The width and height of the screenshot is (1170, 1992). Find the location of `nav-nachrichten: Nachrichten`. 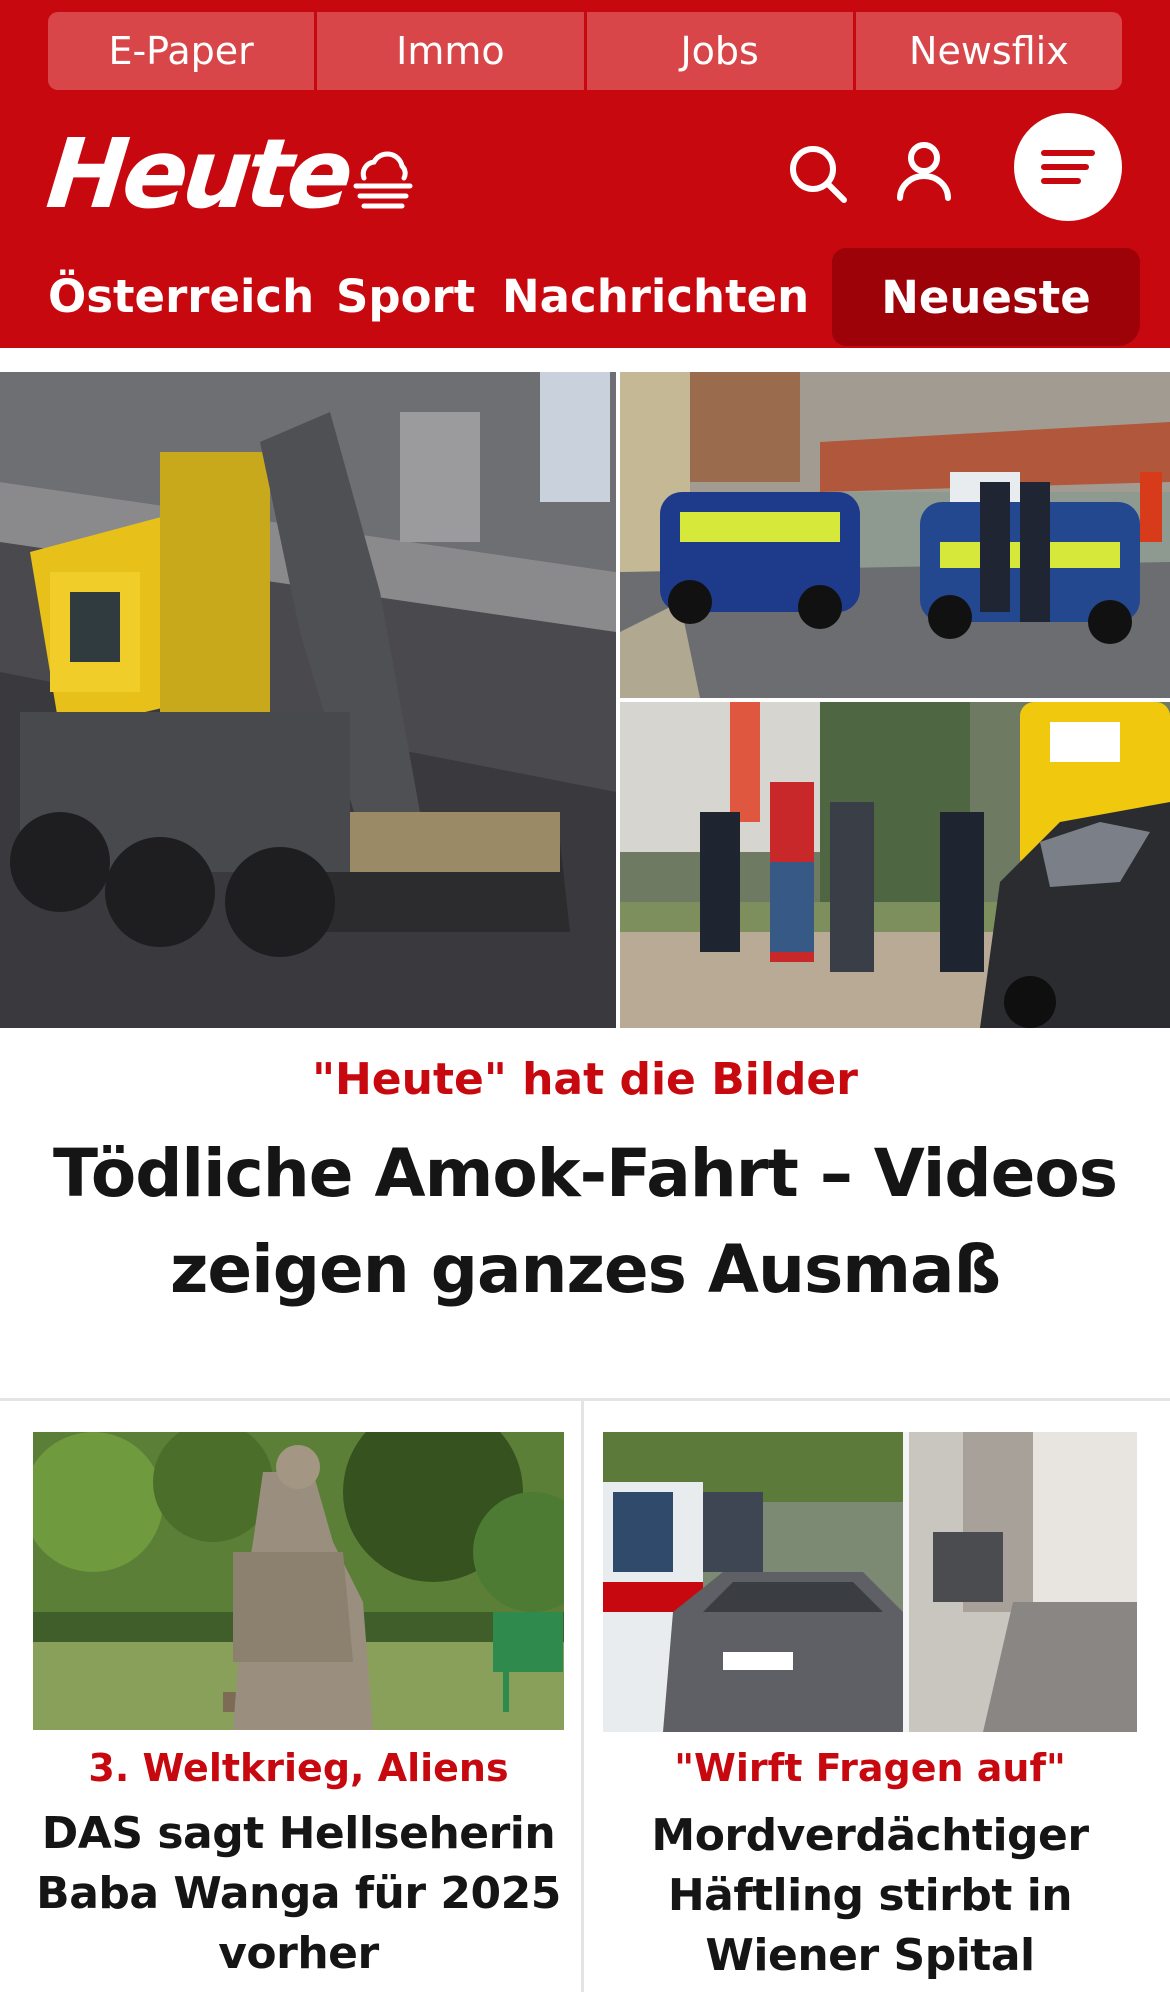

nav-nachrichten: Nachrichten is located at coordinates (655, 296).